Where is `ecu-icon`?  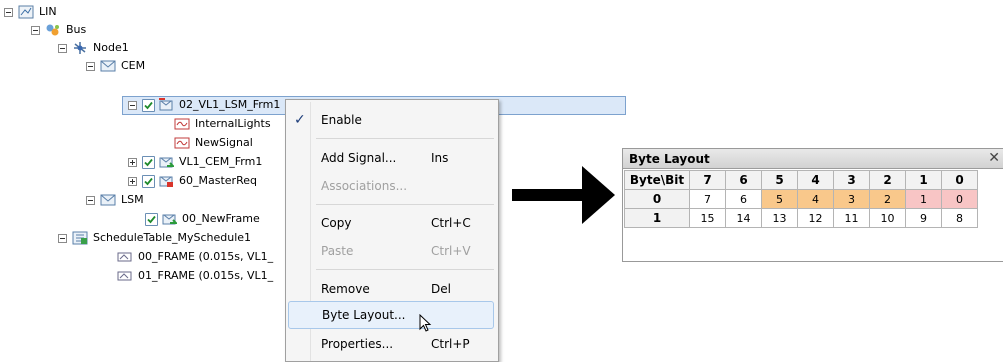
ecu-icon is located at coordinates (108, 66).